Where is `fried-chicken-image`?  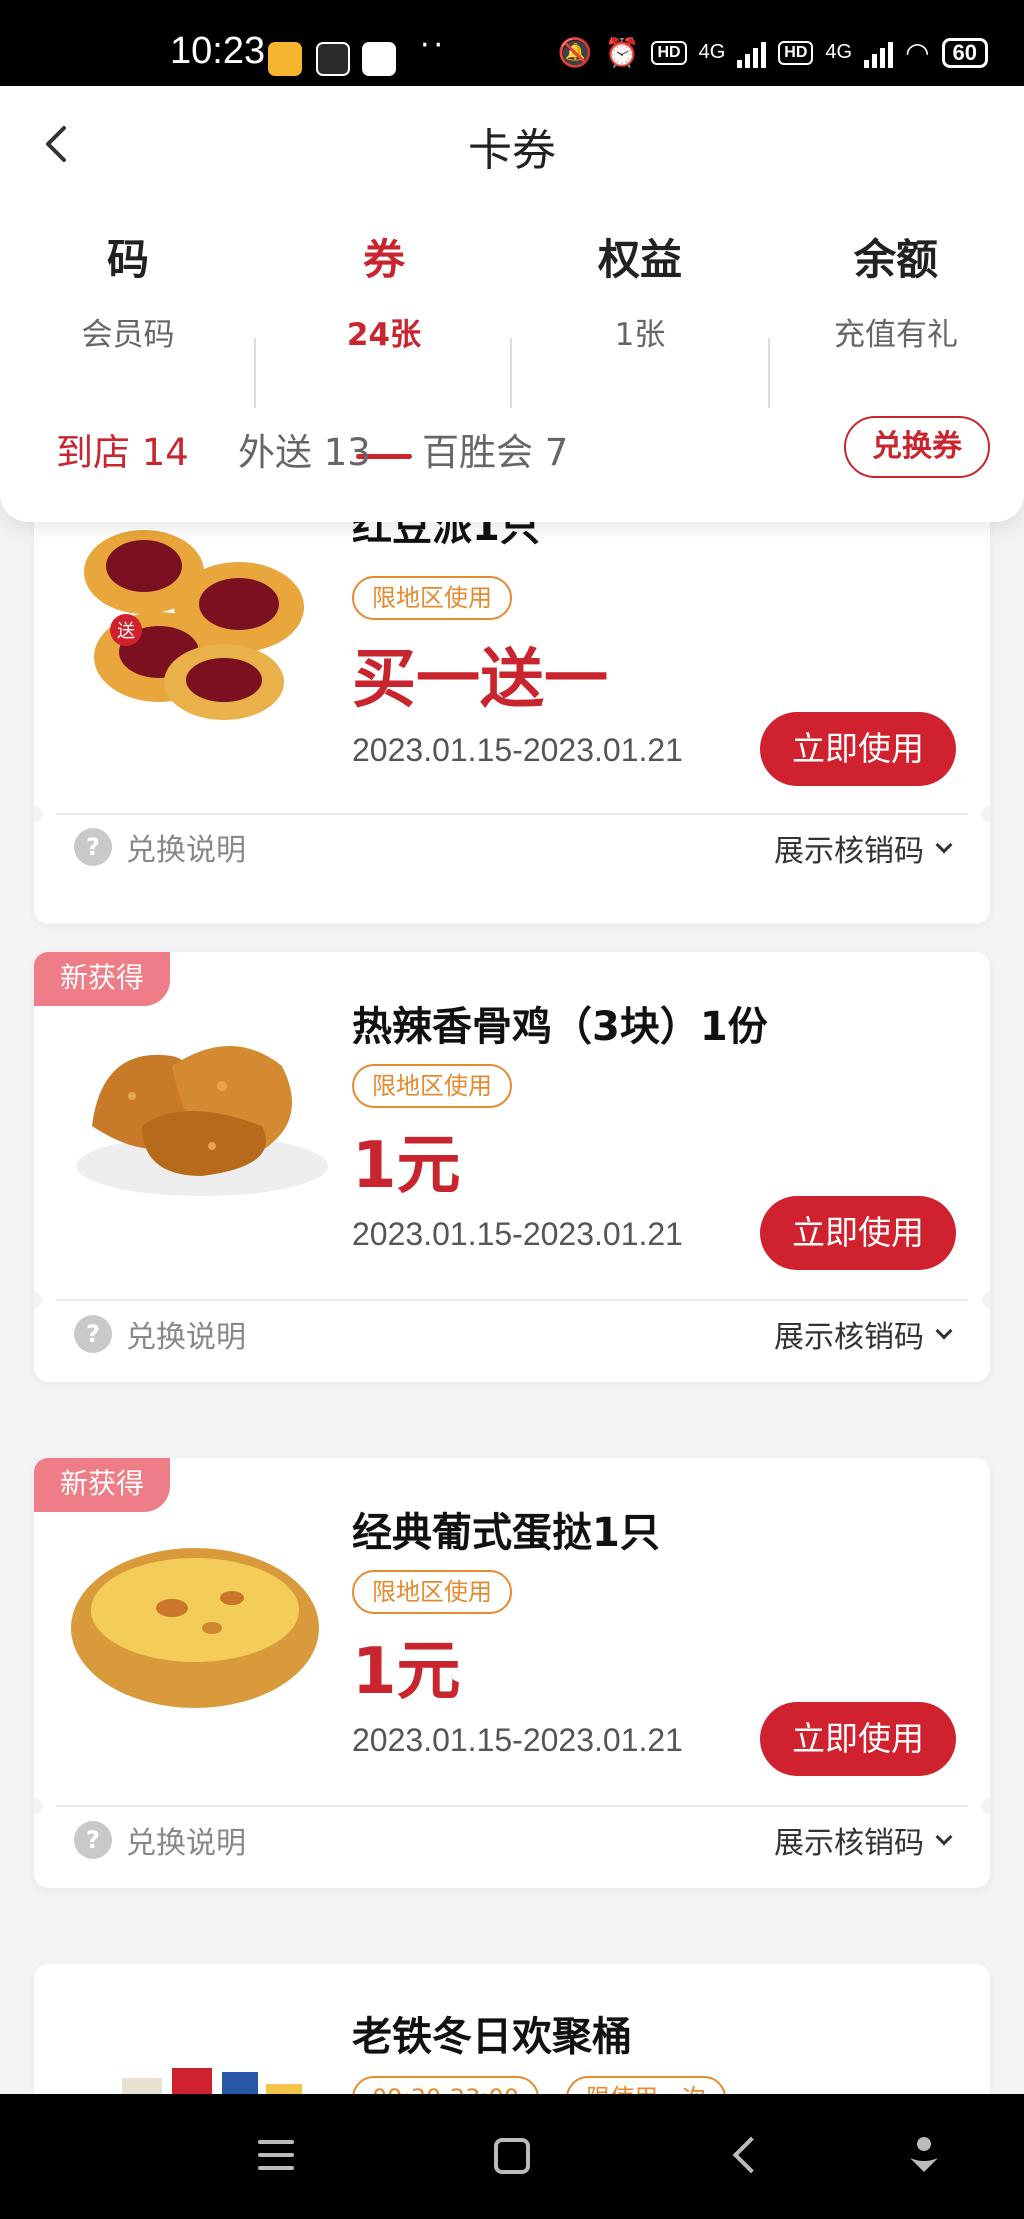 fried-chicken-image is located at coordinates (202, 1121).